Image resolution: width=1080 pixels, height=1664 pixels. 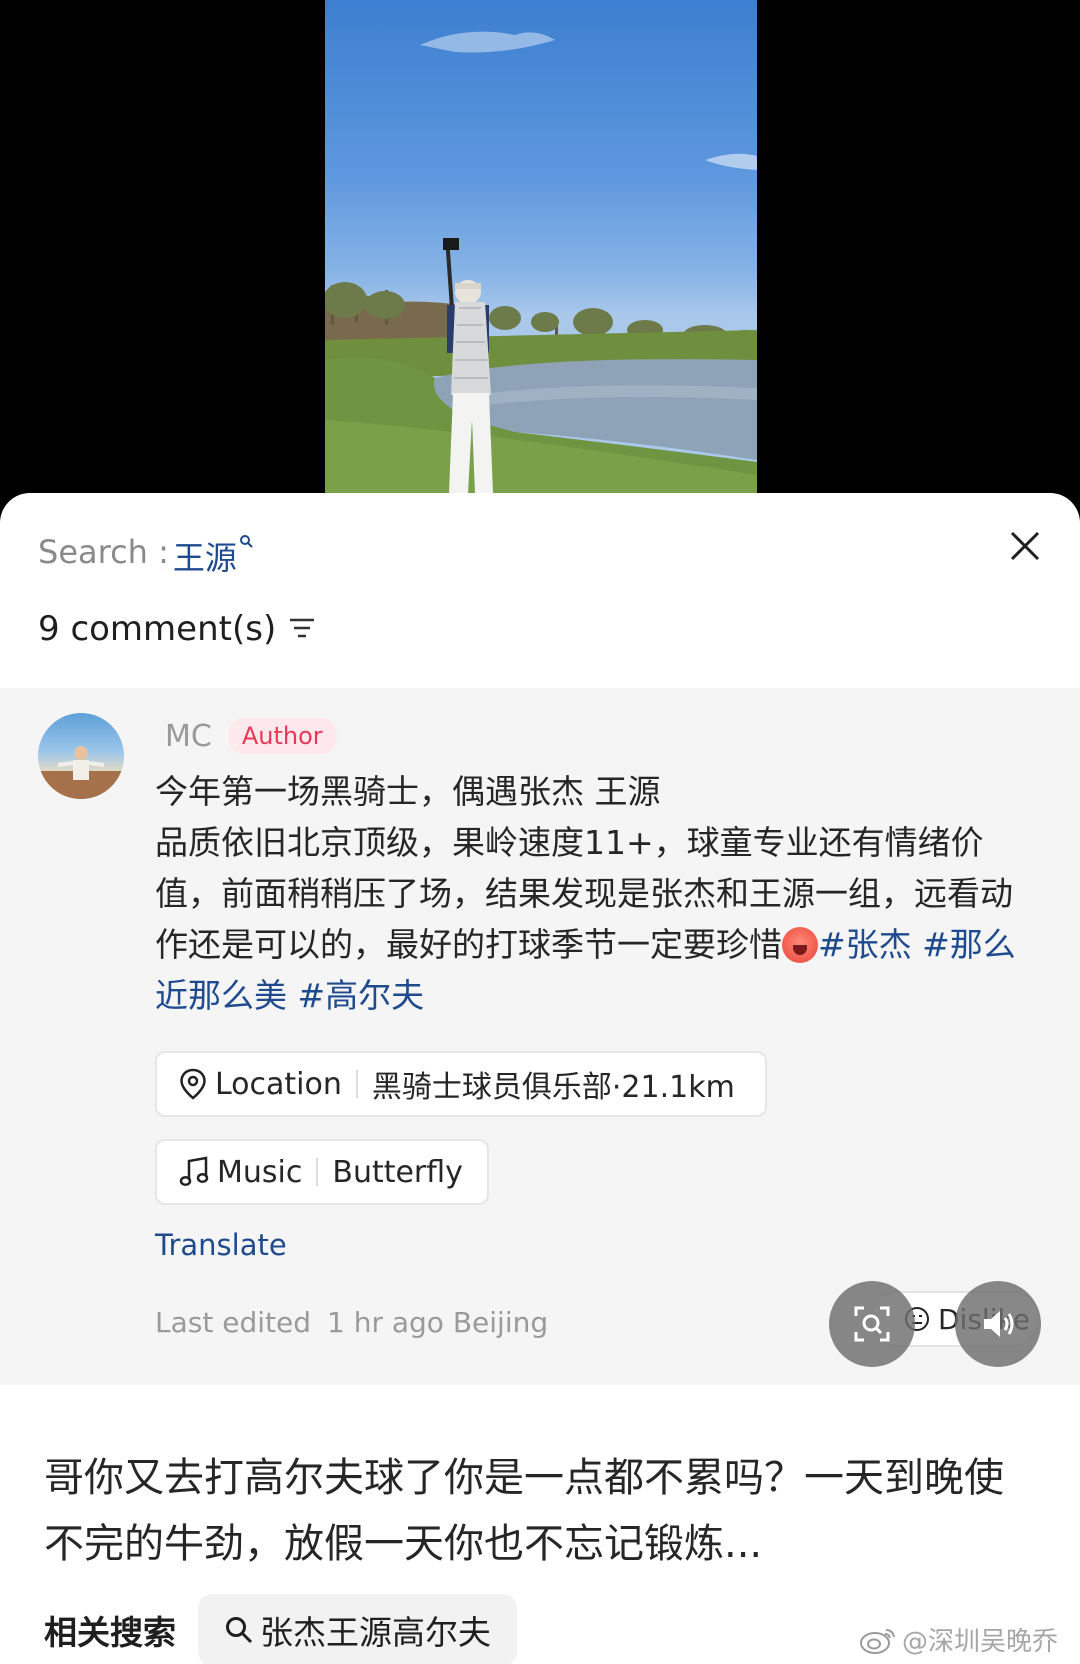 What do you see at coordinates (110, 1632) in the screenshot?
I see `related-search-label: 相关搜索` at bounding box center [110, 1632].